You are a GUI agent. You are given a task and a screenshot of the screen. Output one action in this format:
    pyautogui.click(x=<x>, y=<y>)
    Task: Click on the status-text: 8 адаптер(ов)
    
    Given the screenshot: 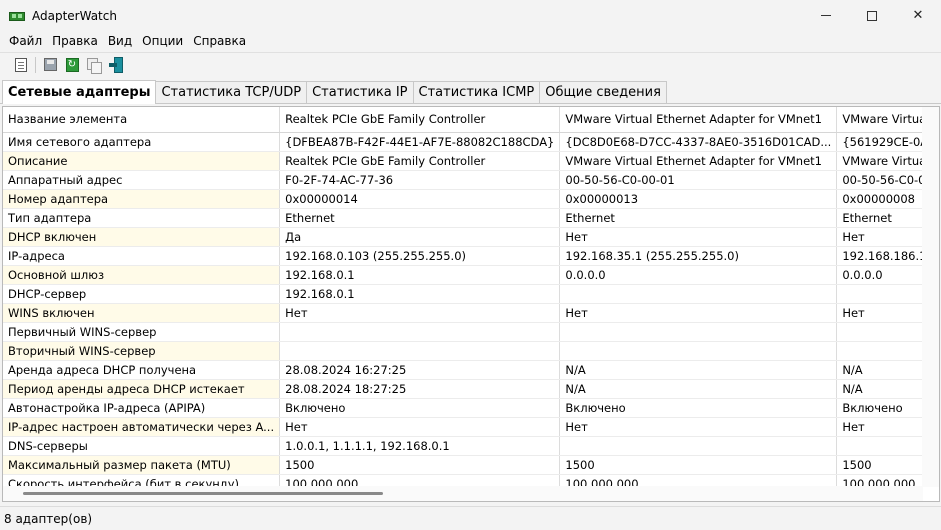 What is the action you would take?
    pyautogui.click(x=48, y=518)
    